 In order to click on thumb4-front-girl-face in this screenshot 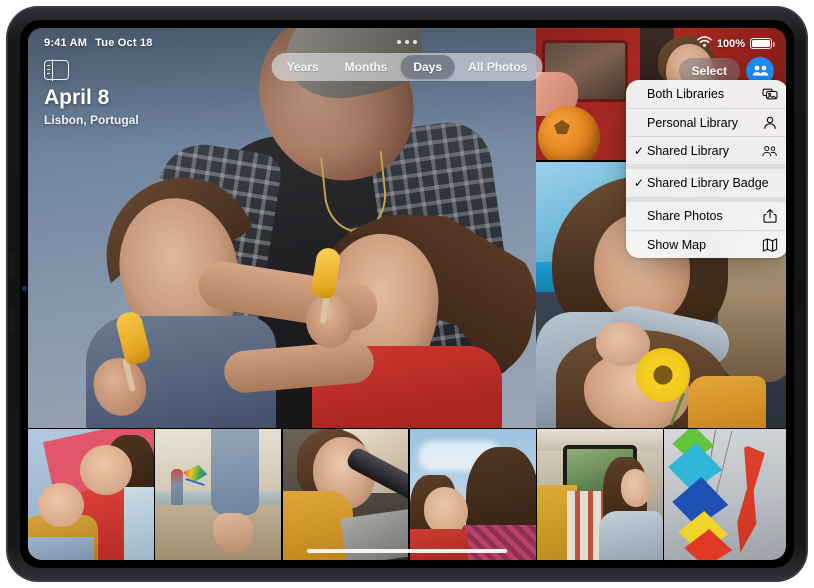, I will do `click(445, 511)`.